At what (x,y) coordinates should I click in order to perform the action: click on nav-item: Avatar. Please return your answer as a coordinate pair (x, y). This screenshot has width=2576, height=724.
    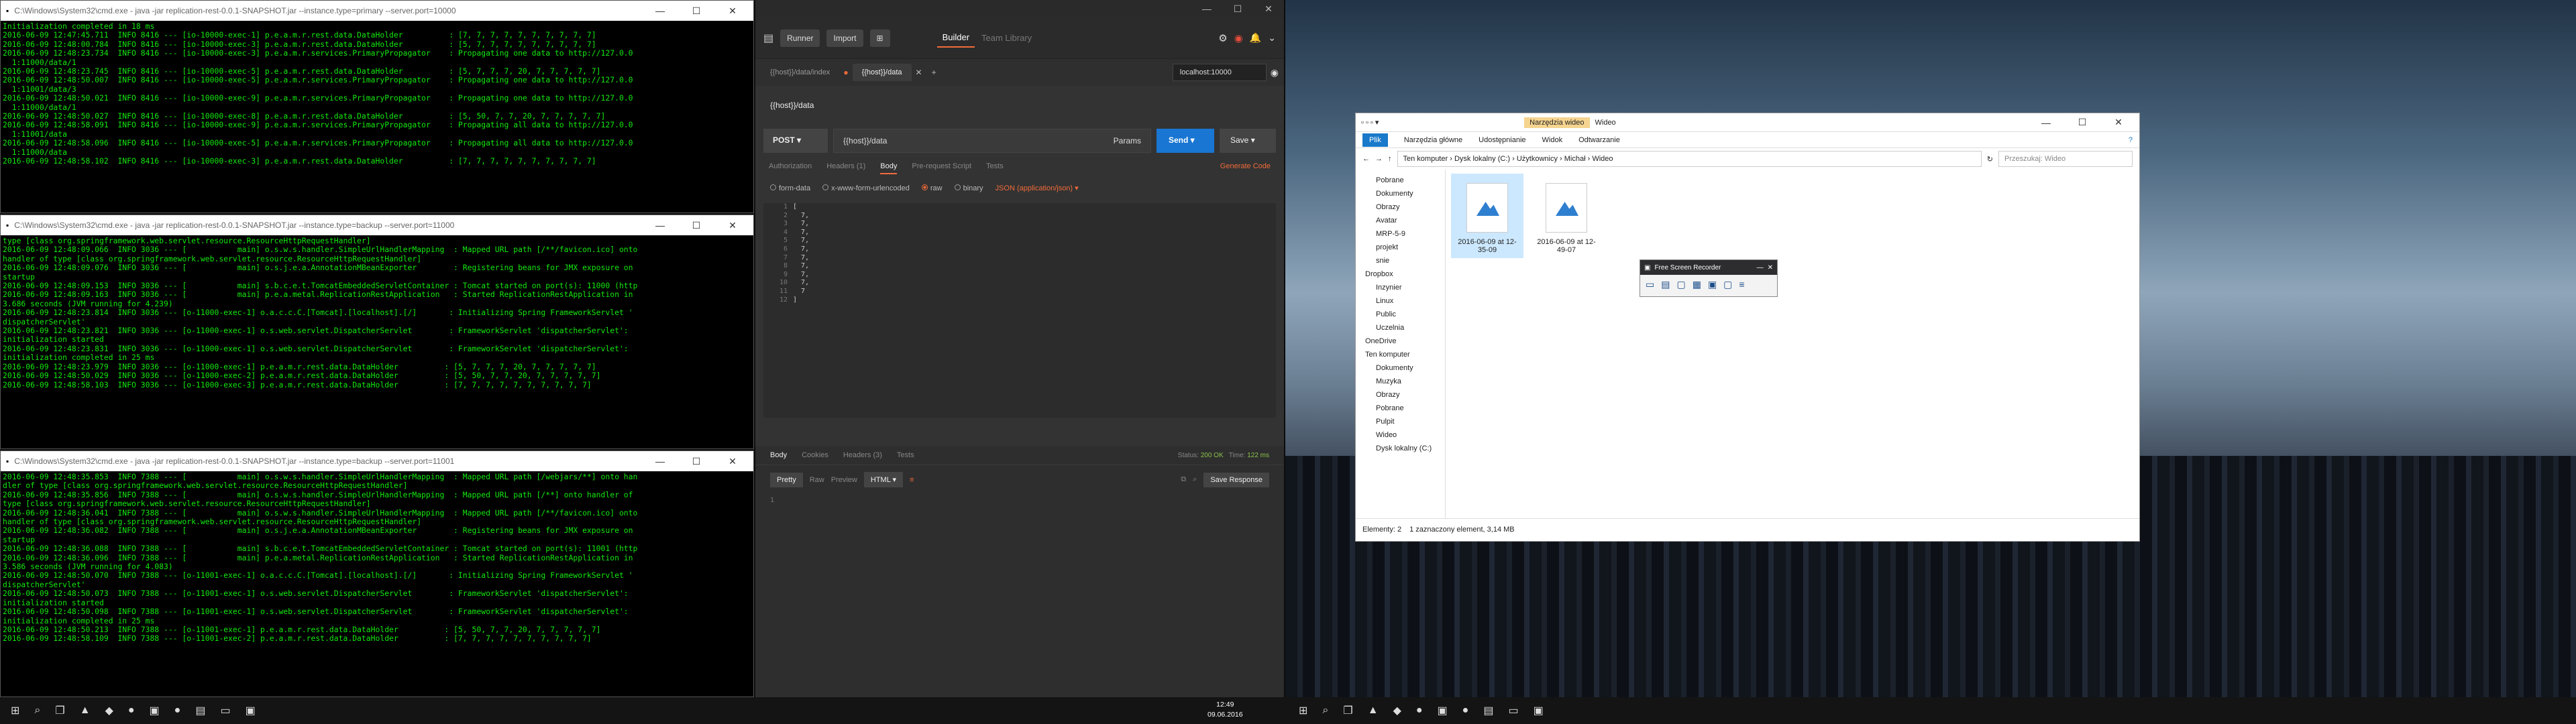
    Looking at the image, I should click on (1400, 221).